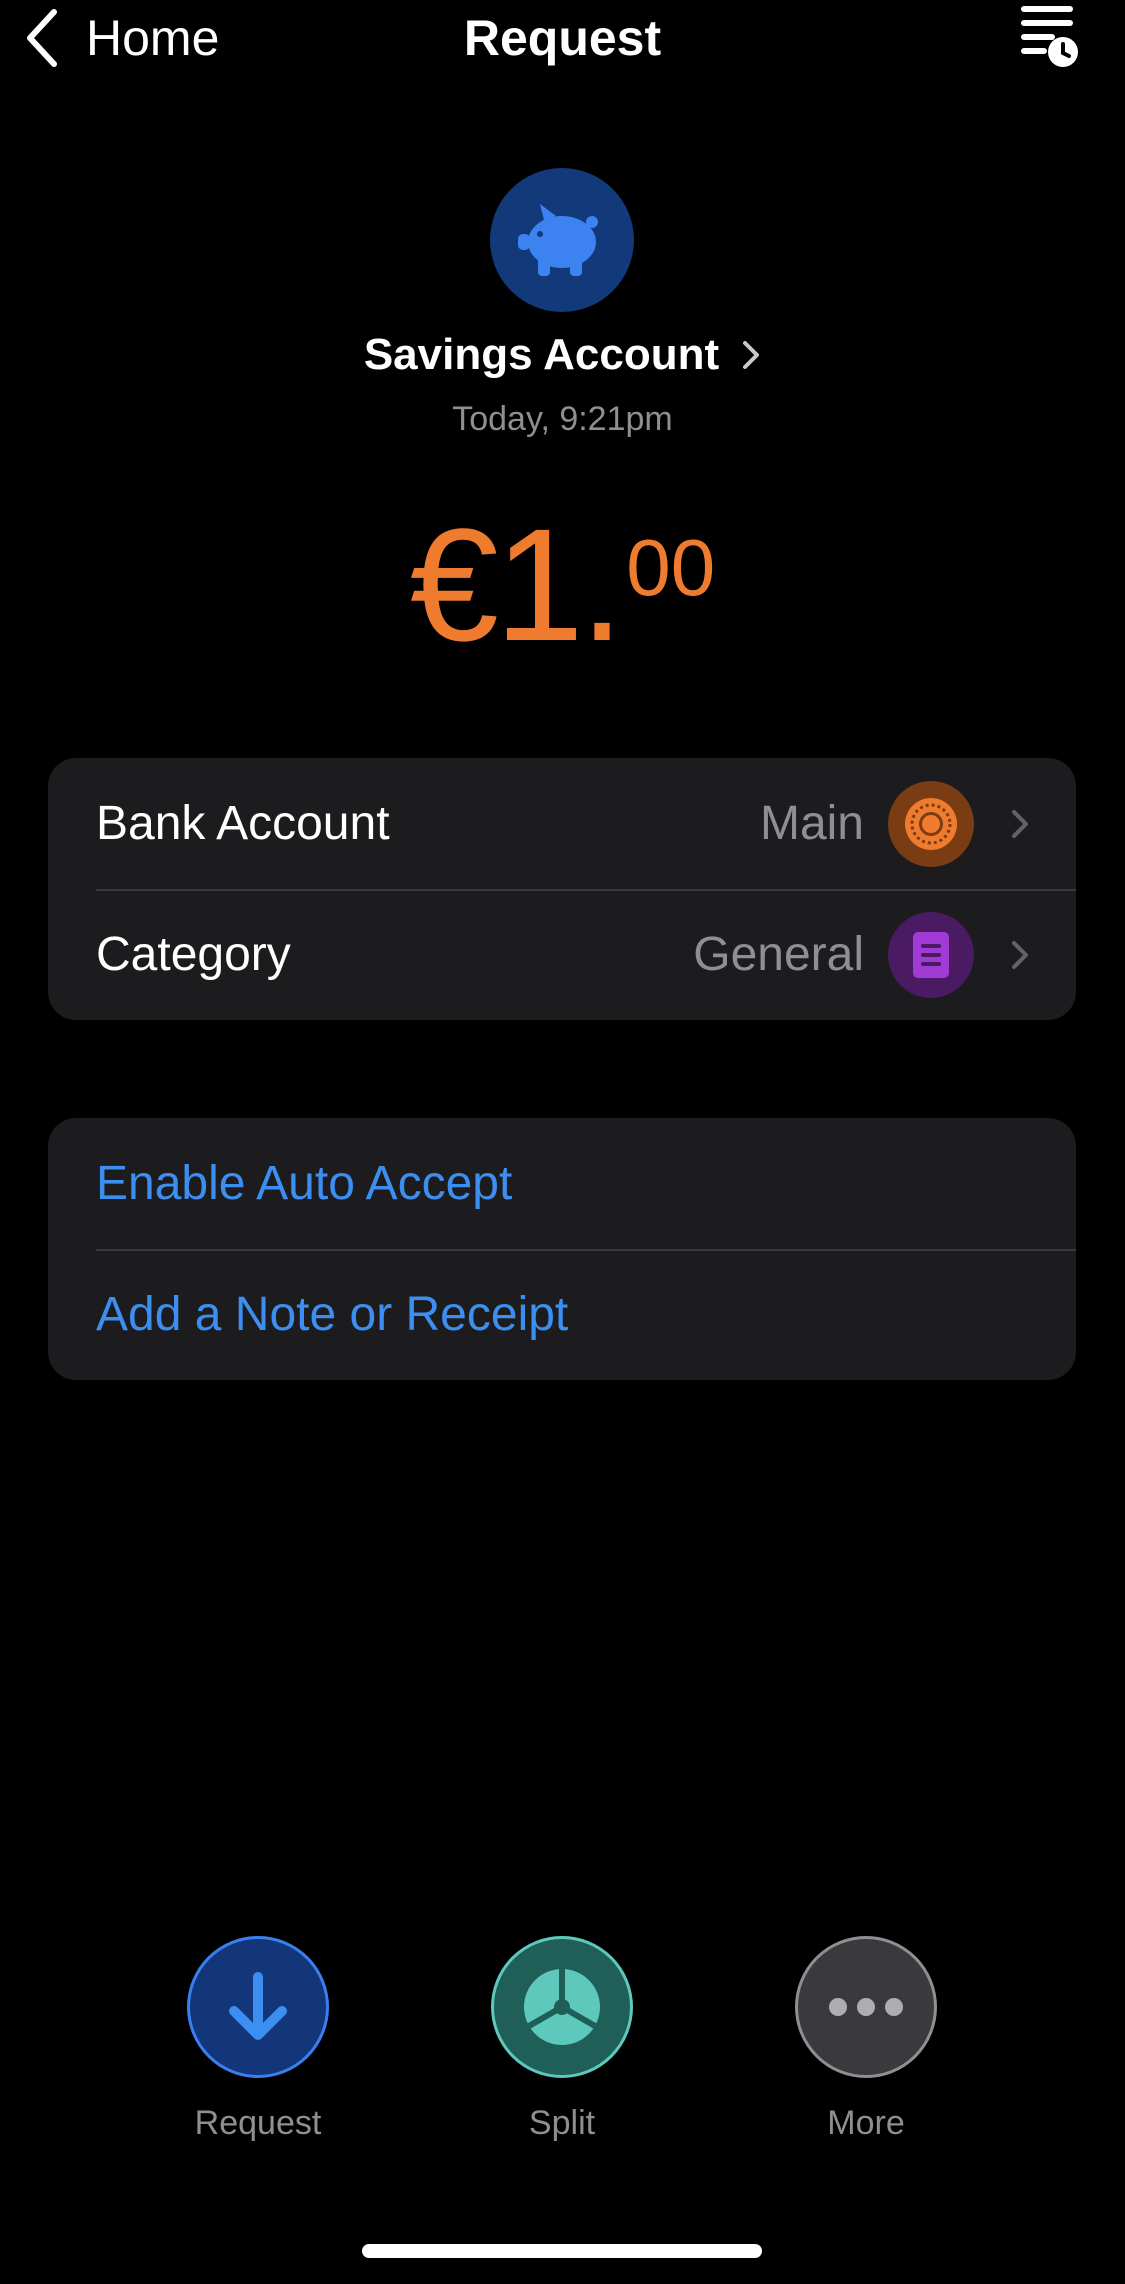 This screenshot has width=1125, height=2284. I want to click on request-date: Today, 9:21pm, so click(562, 419).